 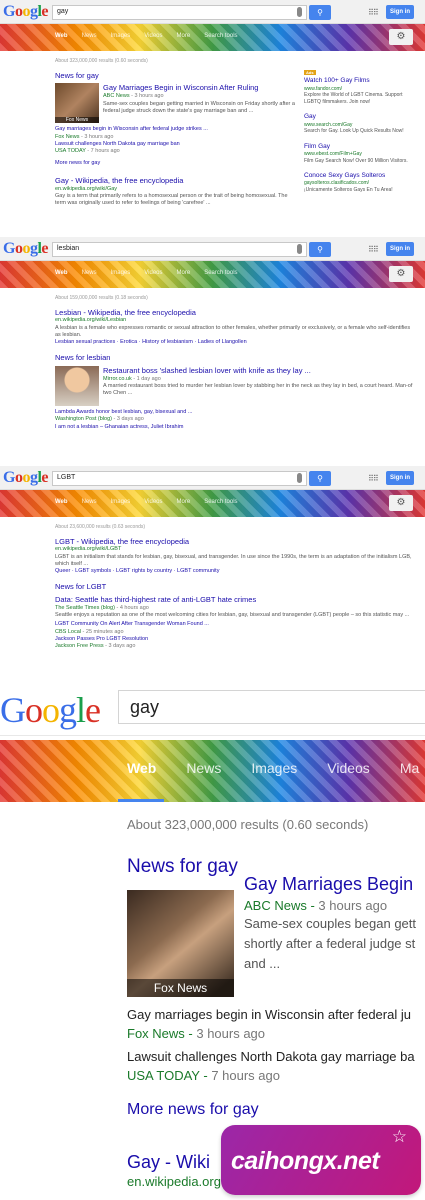 I want to click on news-heading: News for LGBT, so click(x=235, y=587).